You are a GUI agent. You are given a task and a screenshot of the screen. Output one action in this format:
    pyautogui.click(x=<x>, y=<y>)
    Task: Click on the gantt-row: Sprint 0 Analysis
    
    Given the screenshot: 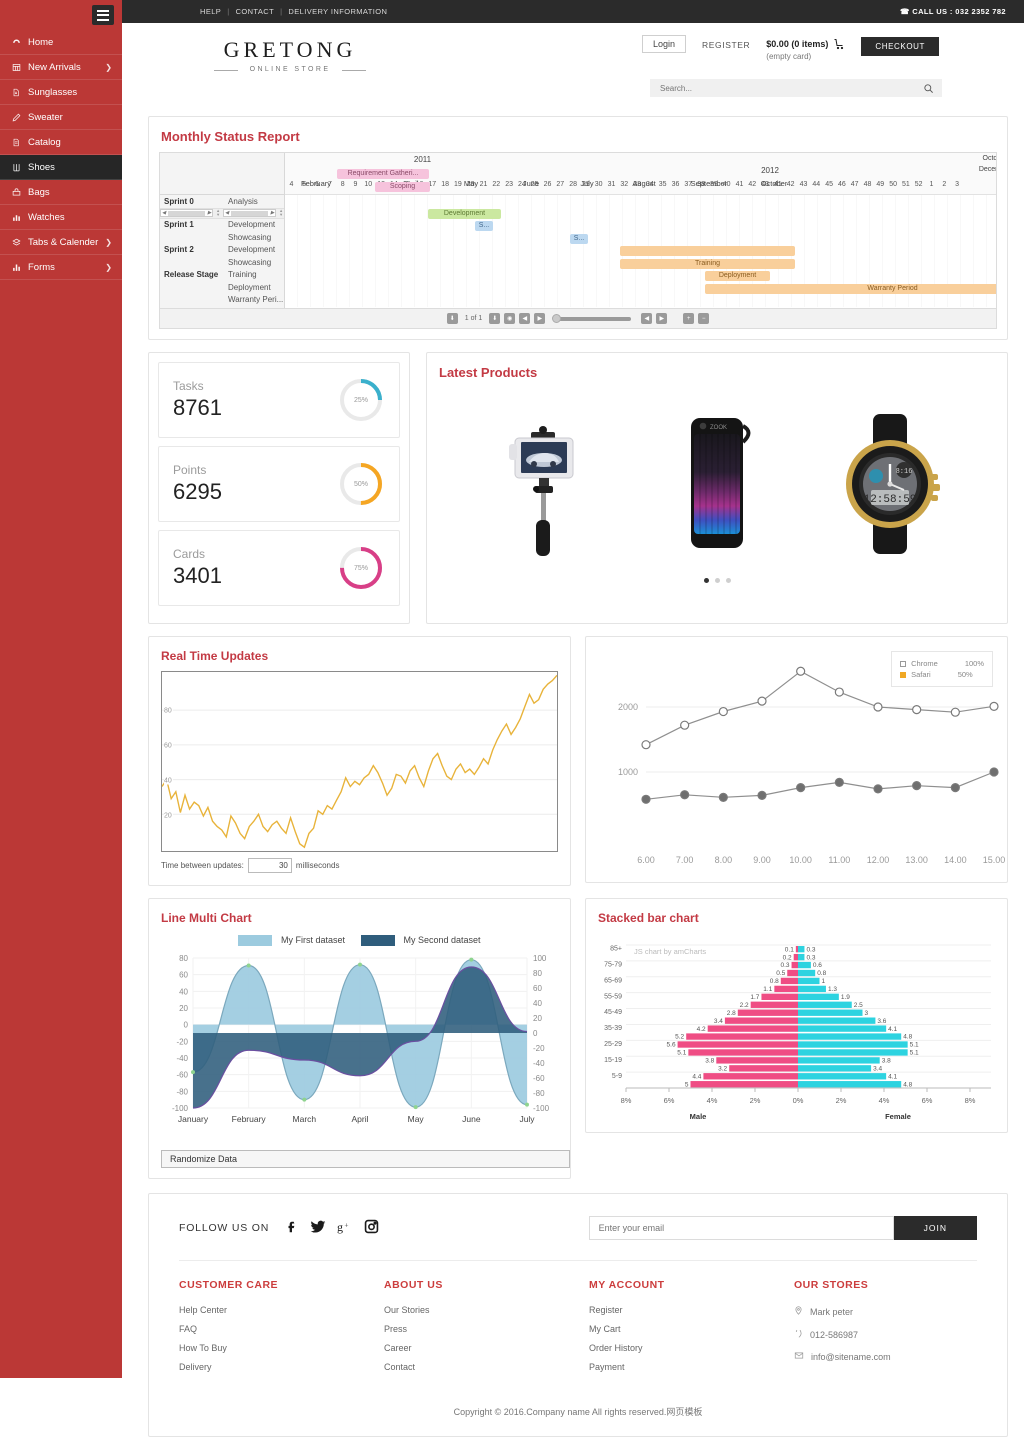 What is the action you would take?
    pyautogui.click(x=222, y=201)
    